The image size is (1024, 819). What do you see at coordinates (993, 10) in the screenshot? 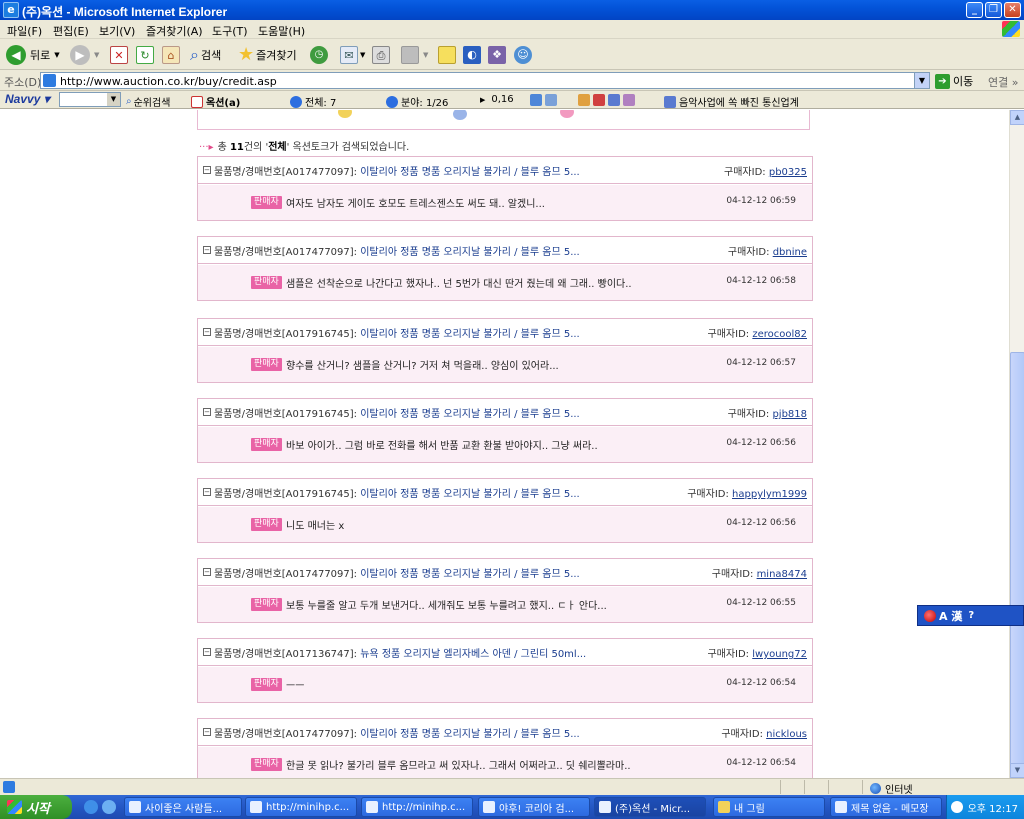
I see `restore-button: ❐` at bounding box center [993, 10].